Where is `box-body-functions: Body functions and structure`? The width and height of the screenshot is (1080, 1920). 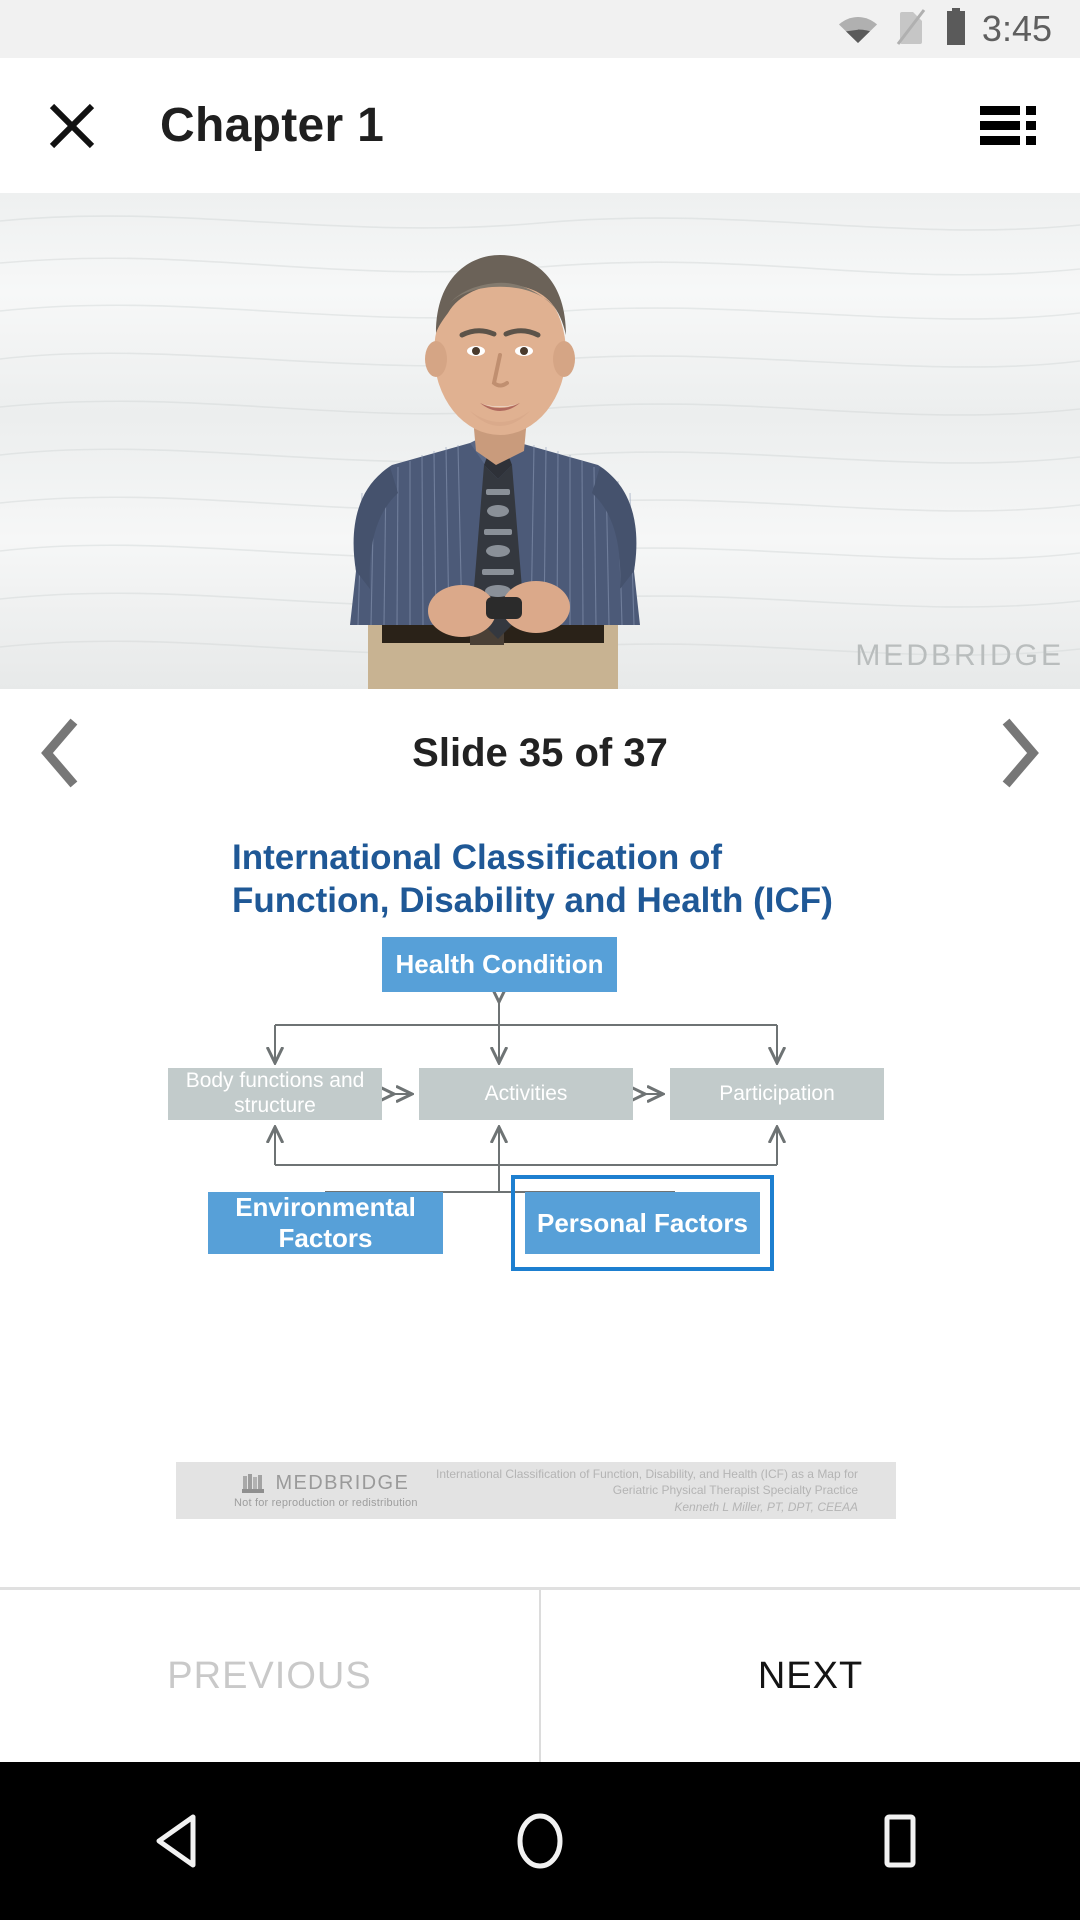 box-body-functions: Body functions and structure is located at coordinates (275, 1094).